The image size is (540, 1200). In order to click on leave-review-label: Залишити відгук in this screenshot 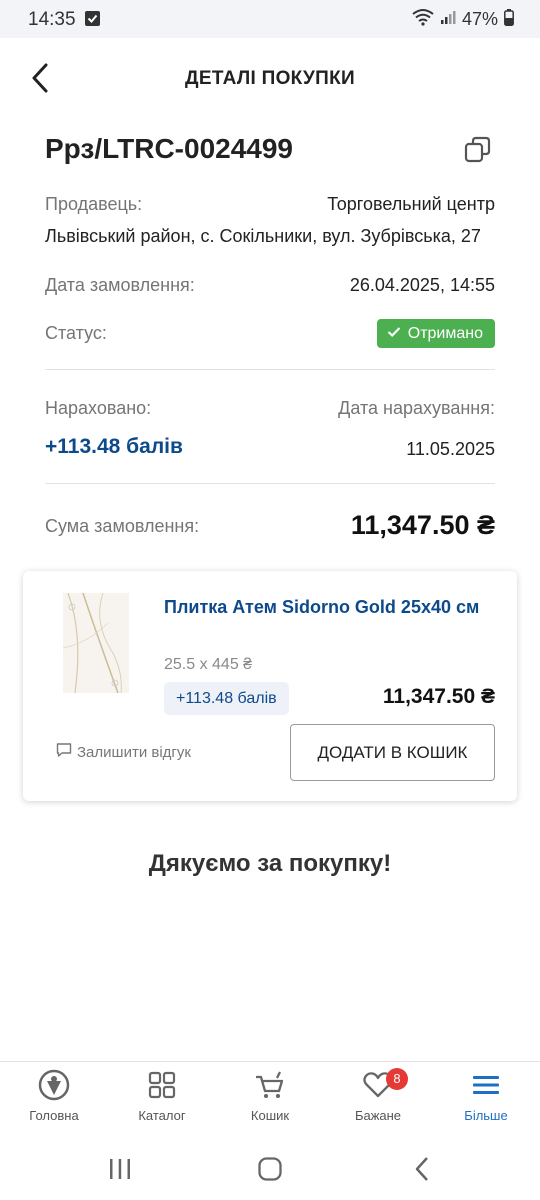, I will do `click(134, 752)`.